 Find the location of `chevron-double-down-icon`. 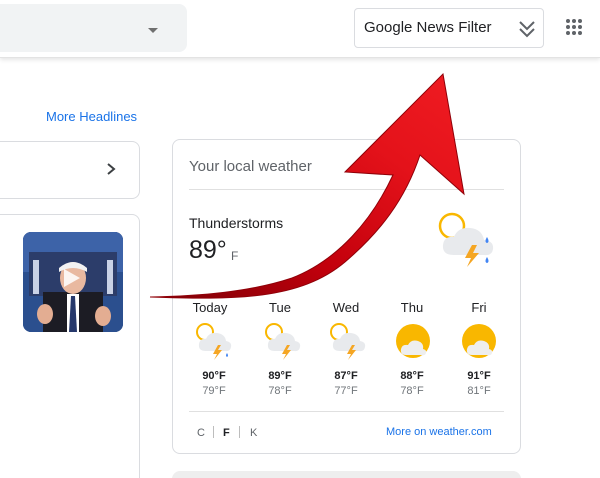

chevron-double-down-icon is located at coordinates (527, 29).